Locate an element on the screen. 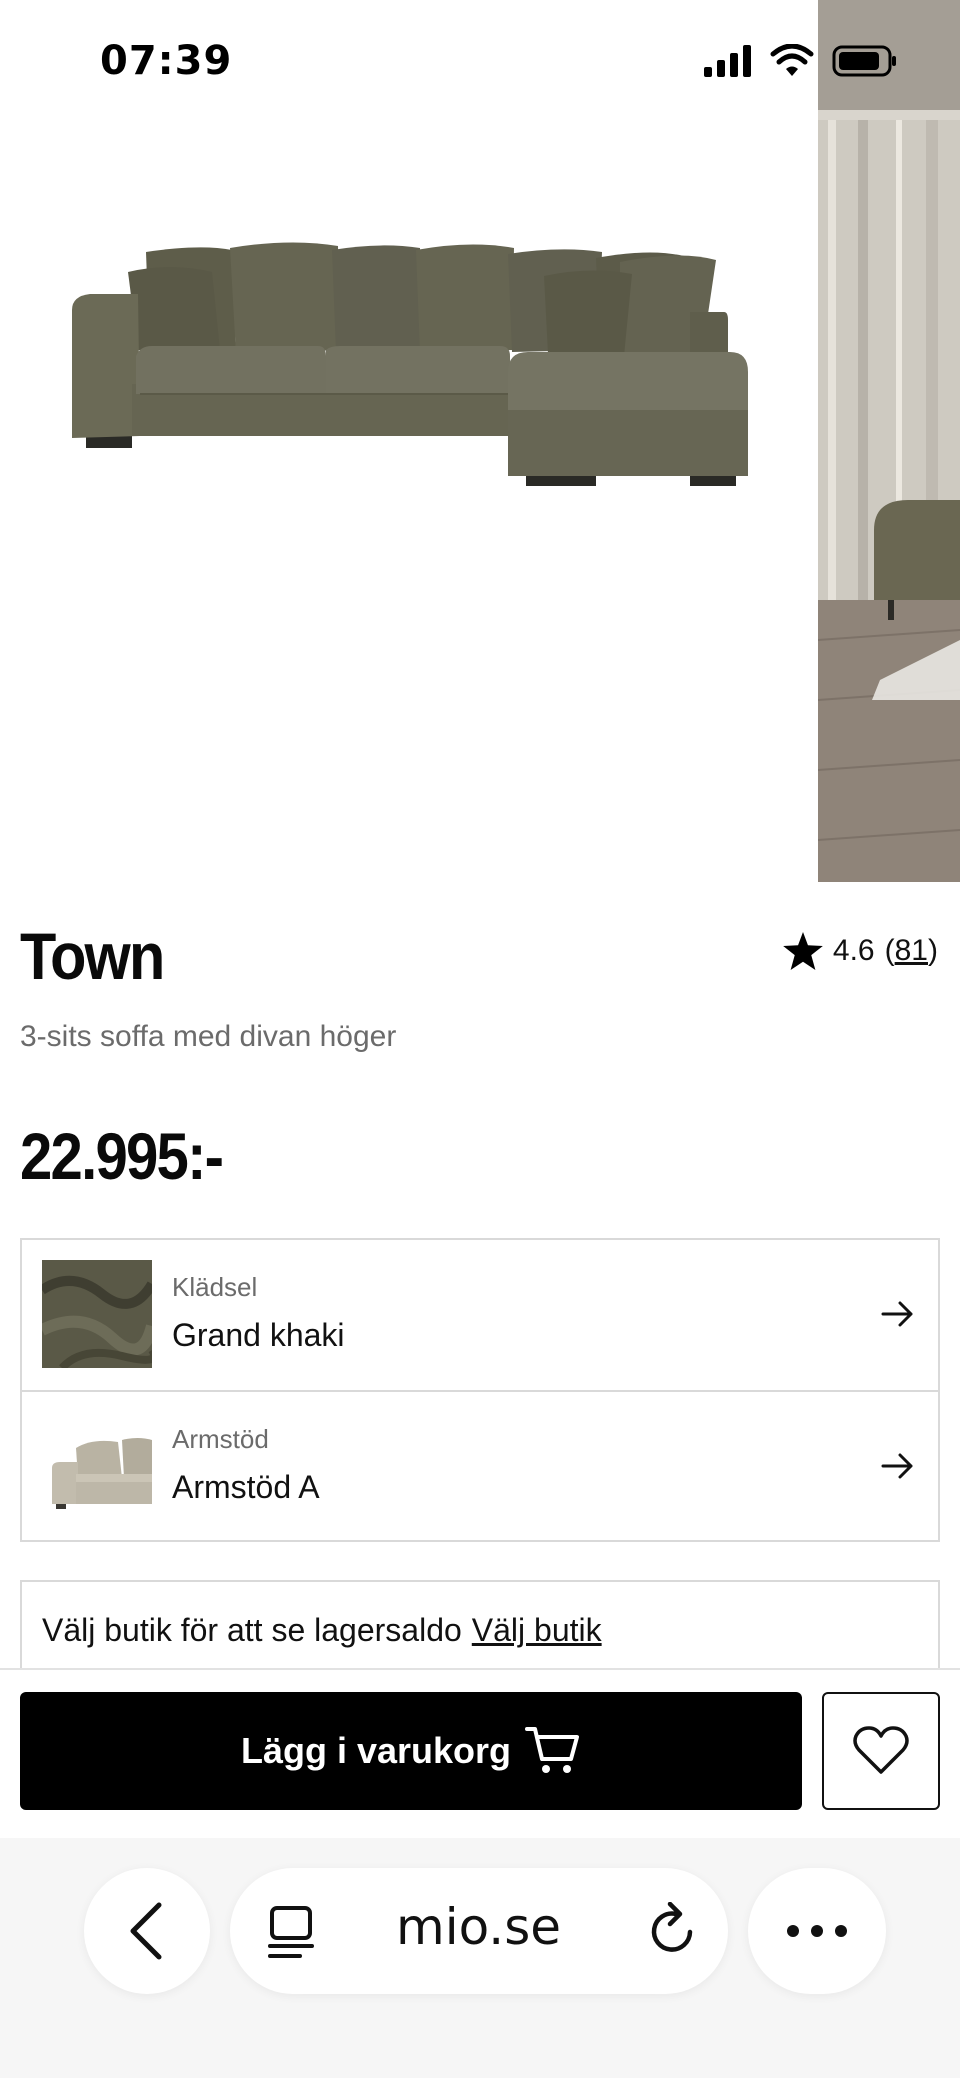 The image size is (960, 2078). add-to-cart-button: Lägg i varukorg is located at coordinates (411, 1751).